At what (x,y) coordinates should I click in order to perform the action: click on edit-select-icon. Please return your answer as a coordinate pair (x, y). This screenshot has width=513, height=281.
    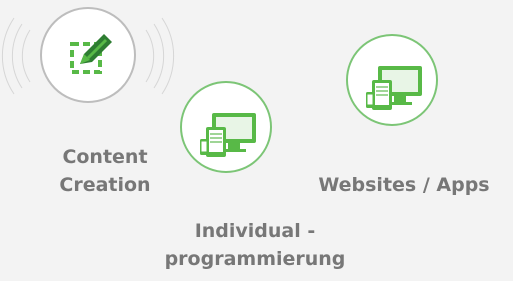
    Looking at the image, I should click on (91, 54).